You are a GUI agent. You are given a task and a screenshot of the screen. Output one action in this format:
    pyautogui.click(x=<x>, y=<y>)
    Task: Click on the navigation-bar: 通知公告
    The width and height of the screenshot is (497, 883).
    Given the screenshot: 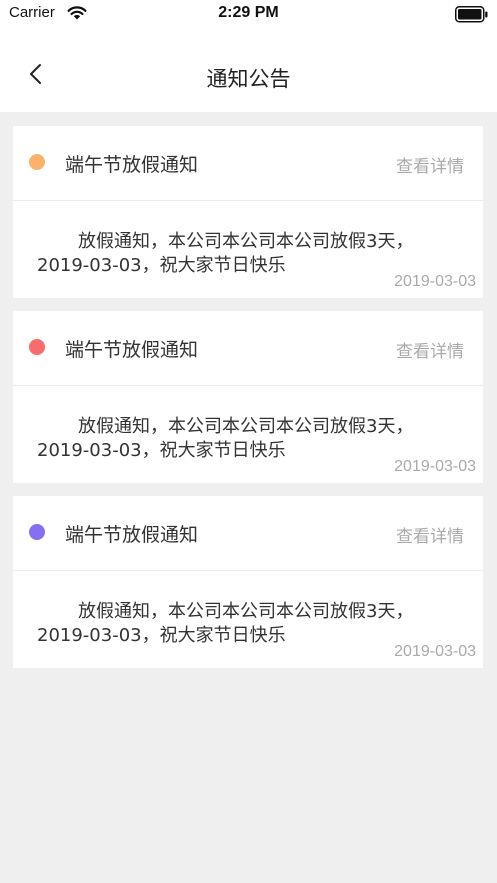 What is the action you would take?
    pyautogui.click(x=248, y=71)
    